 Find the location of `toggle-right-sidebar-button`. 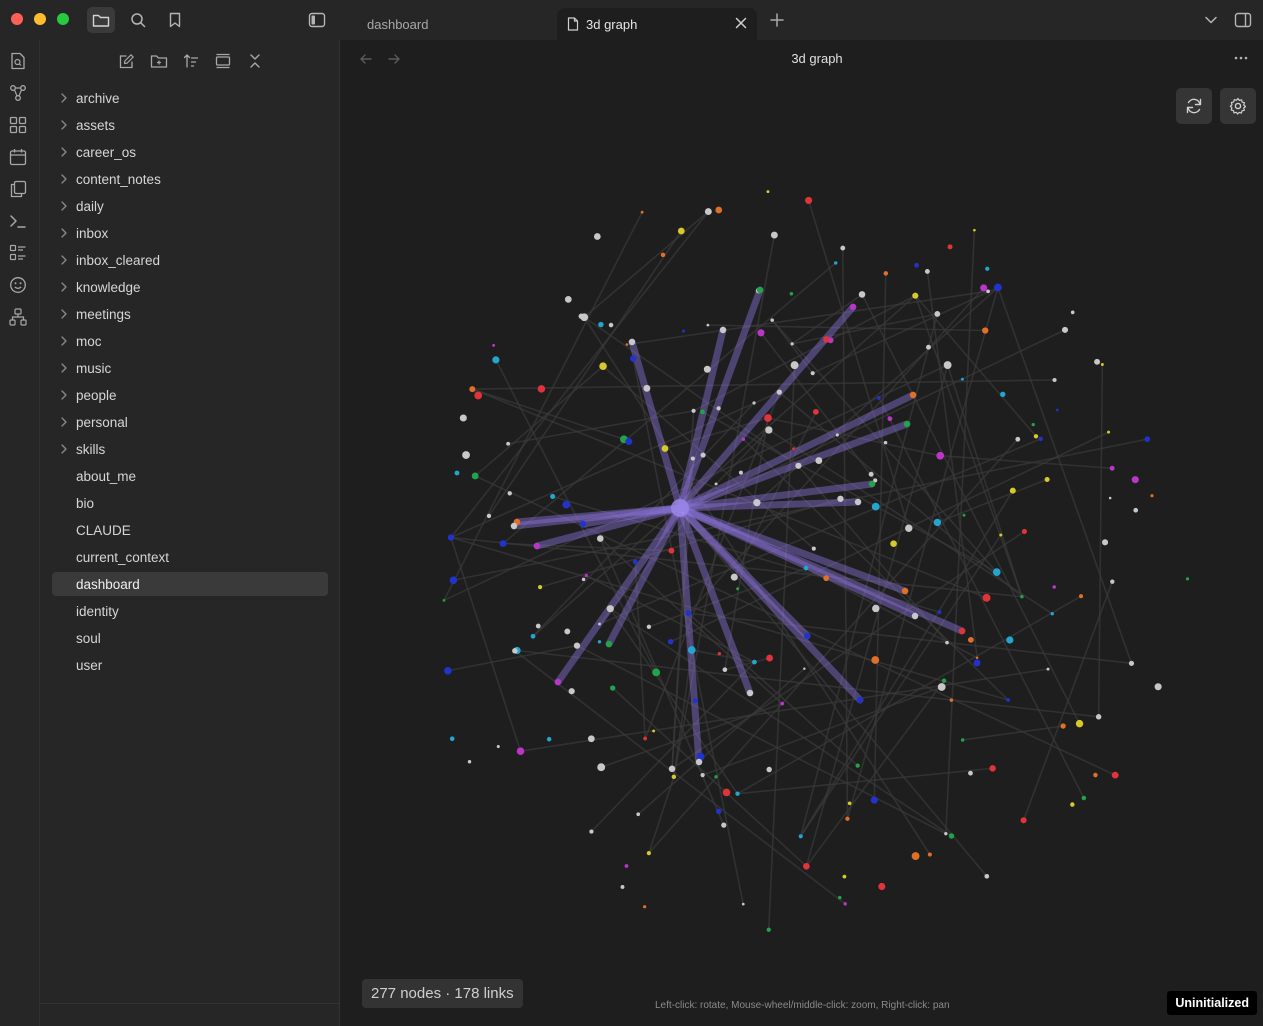

toggle-right-sidebar-button is located at coordinates (1243, 20).